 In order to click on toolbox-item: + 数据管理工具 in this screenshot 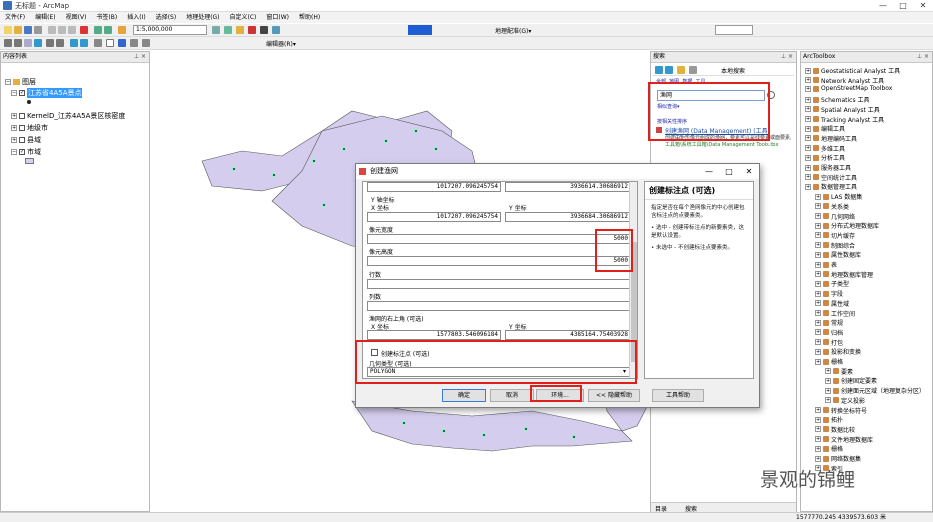, I will do `click(831, 186)`.